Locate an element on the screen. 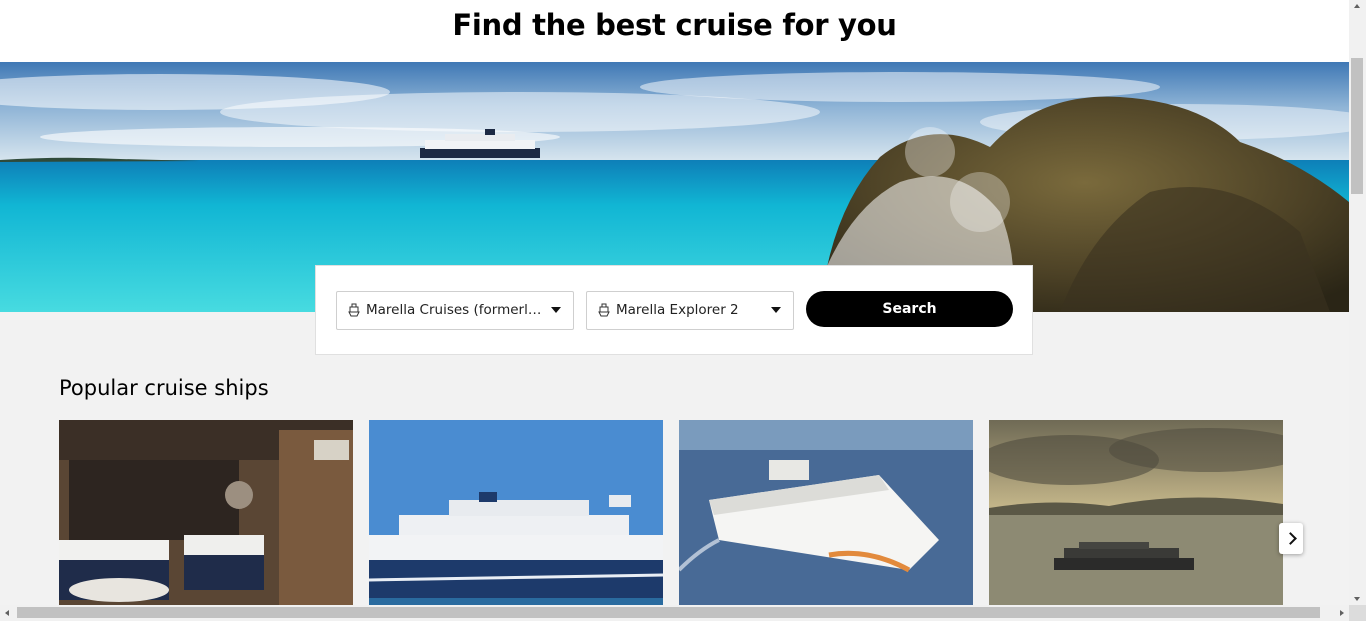  ship-select: Marella Explorer 2 is located at coordinates (690, 310).